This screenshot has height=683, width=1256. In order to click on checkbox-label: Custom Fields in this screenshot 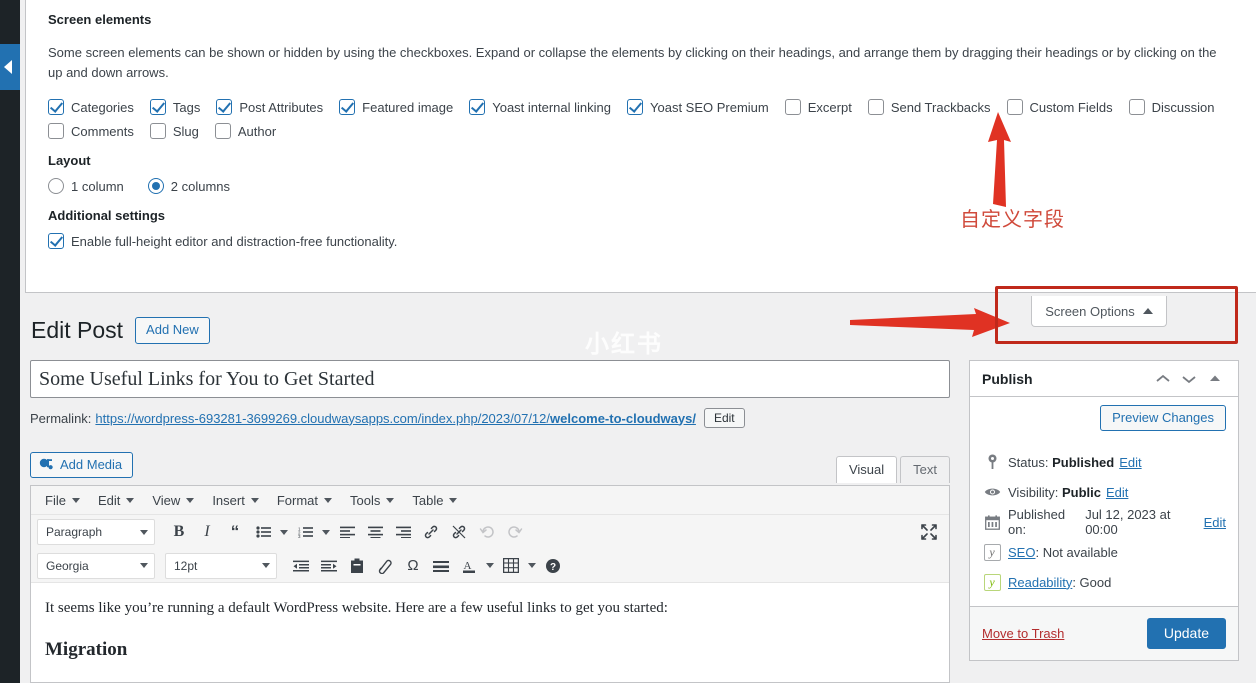, I will do `click(1071, 107)`.